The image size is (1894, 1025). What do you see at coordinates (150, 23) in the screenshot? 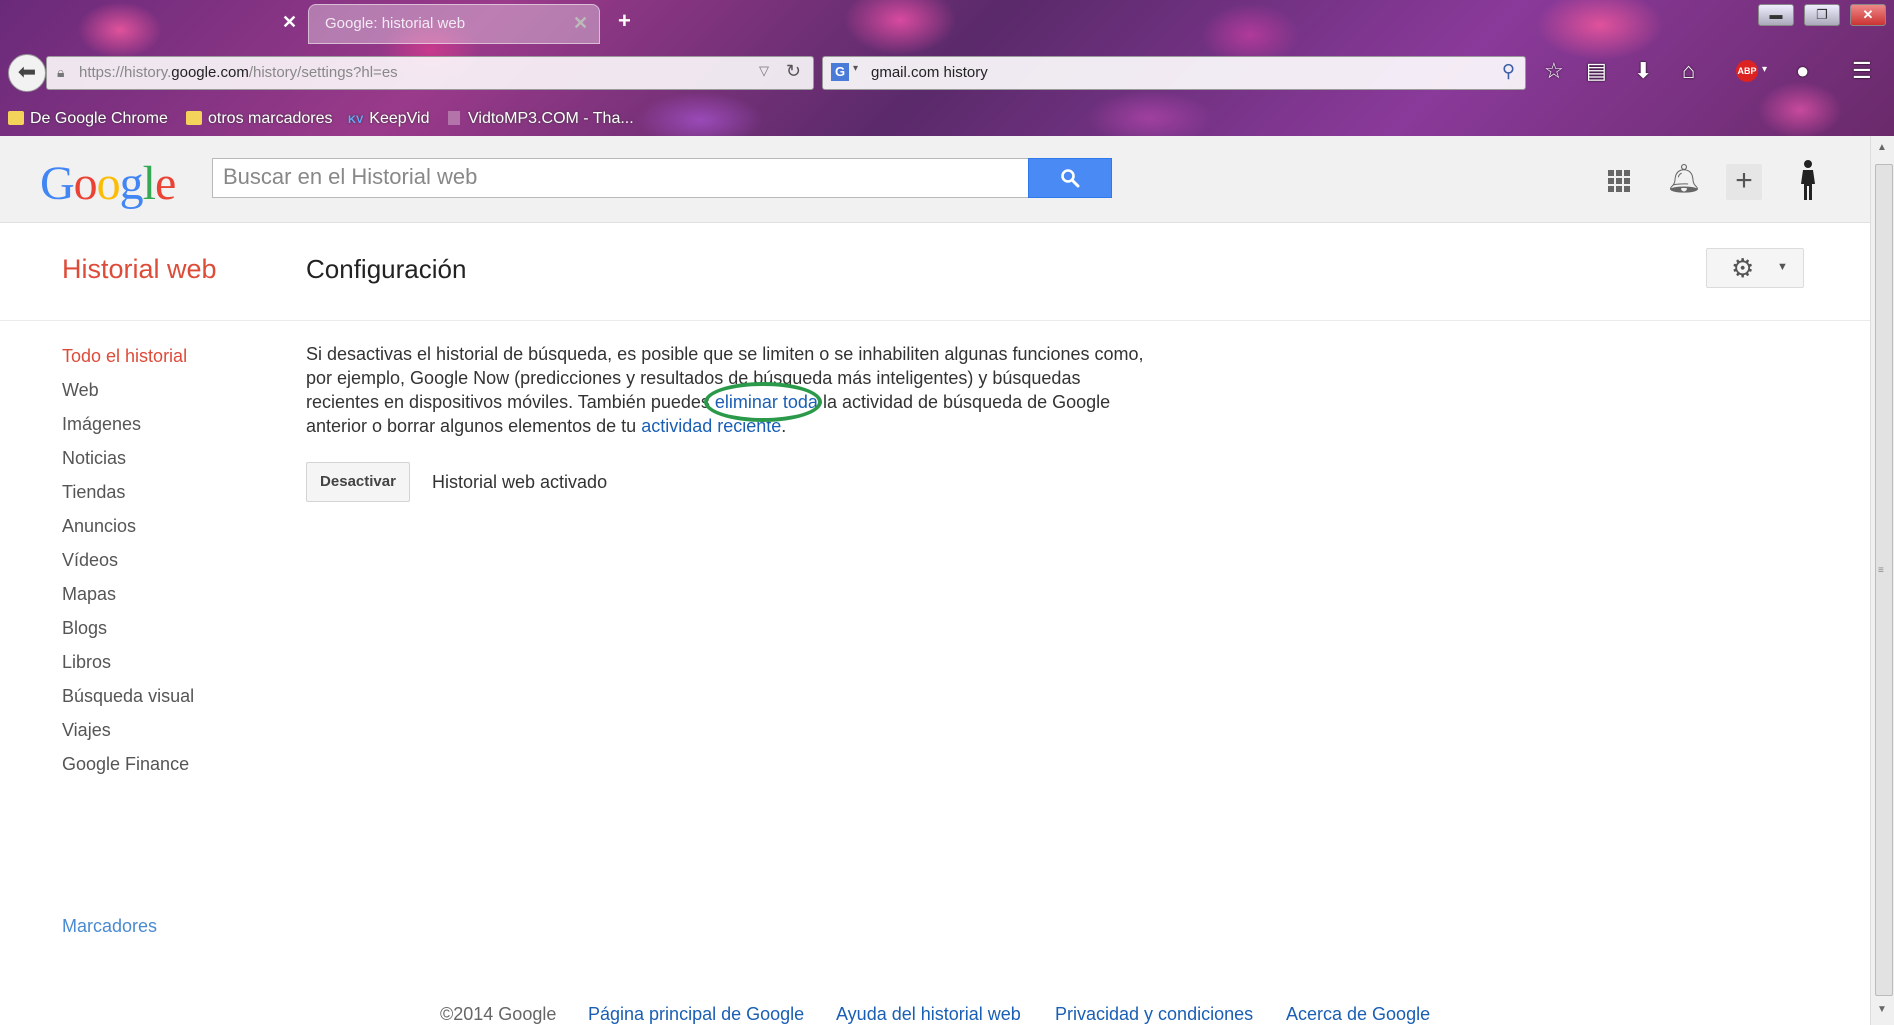
I see `tab-inactive: ✕` at bounding box center [150, 23].